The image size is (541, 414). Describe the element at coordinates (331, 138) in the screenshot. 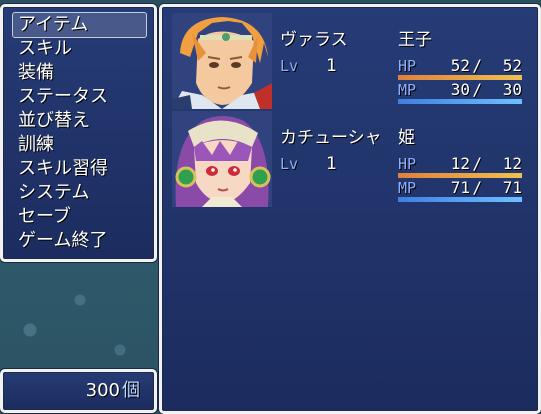

I see `actor-name: カチューシャ` at that location.